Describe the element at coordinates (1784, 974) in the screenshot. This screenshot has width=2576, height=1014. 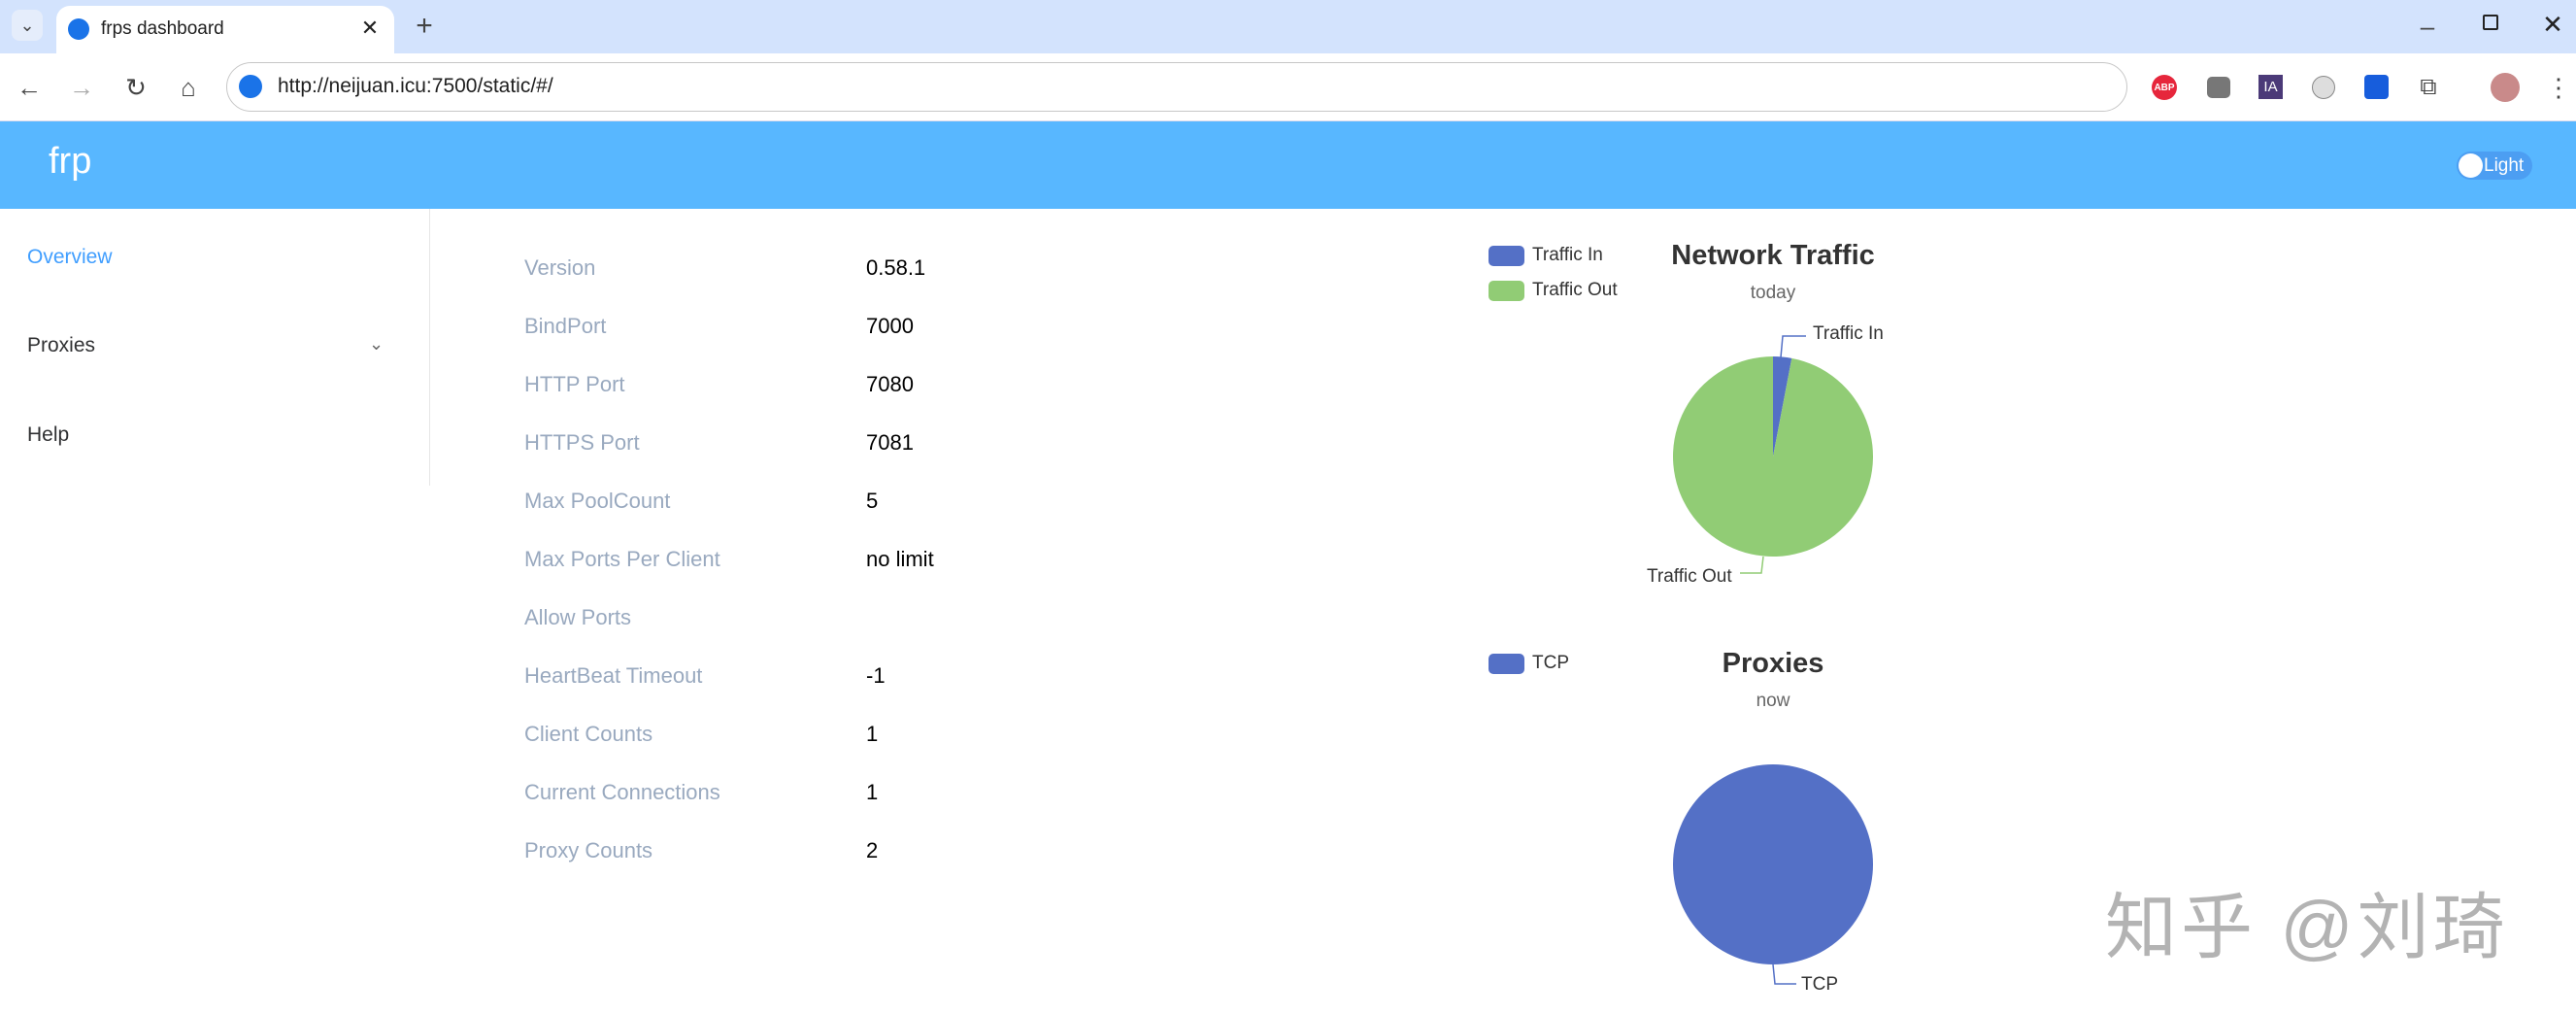
I see `leader-tcp` at that location.